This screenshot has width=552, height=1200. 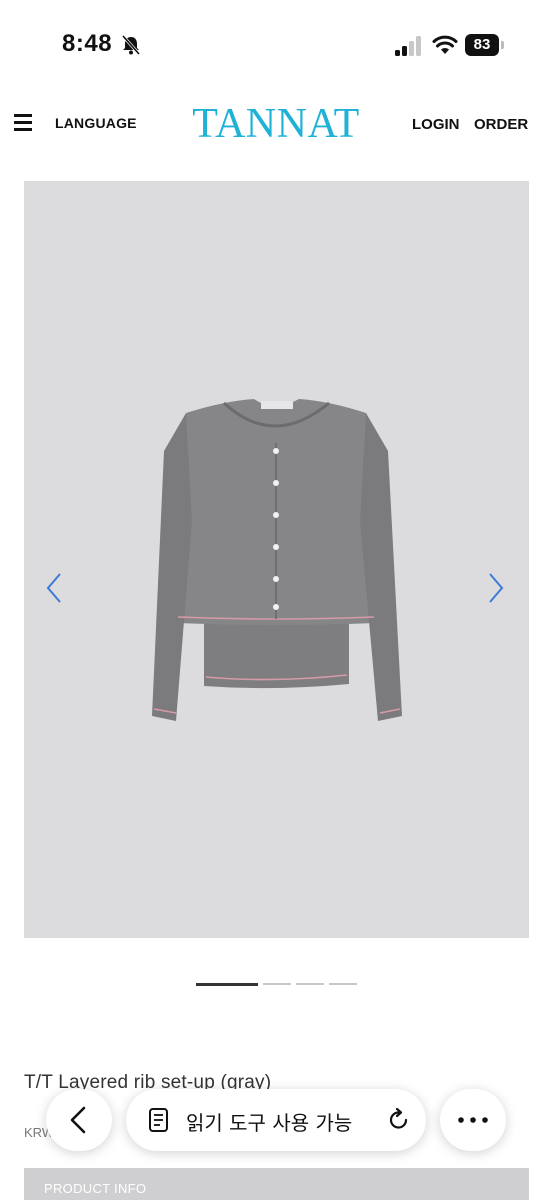 What do you see at coordinates (496, 588) in the screenshot?
I see `next-slide-icon` at bounding box center [496, 588].